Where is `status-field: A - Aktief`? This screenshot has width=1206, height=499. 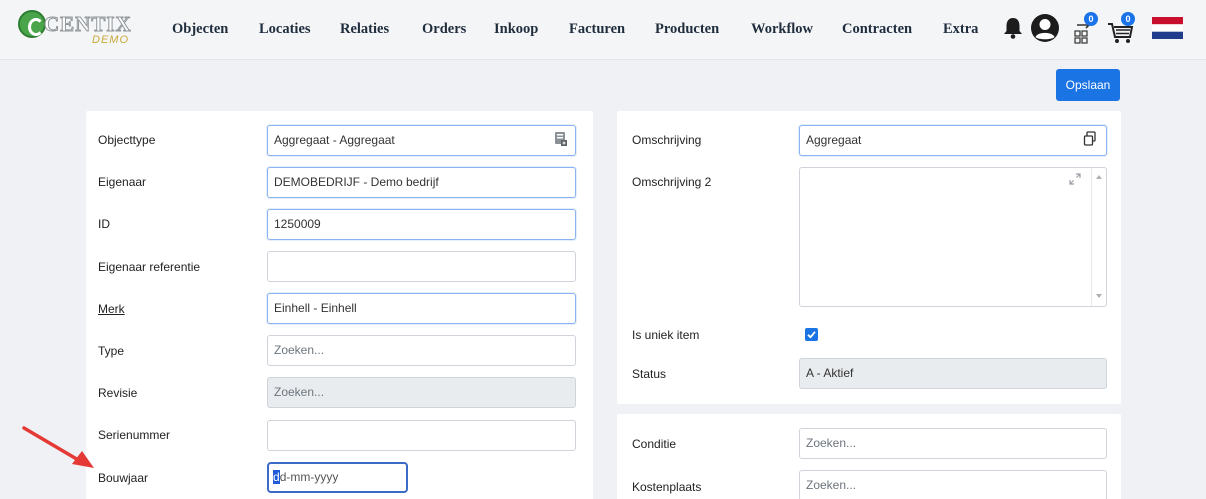
status-field: A - Aktief is located at coordinates (953, 373).